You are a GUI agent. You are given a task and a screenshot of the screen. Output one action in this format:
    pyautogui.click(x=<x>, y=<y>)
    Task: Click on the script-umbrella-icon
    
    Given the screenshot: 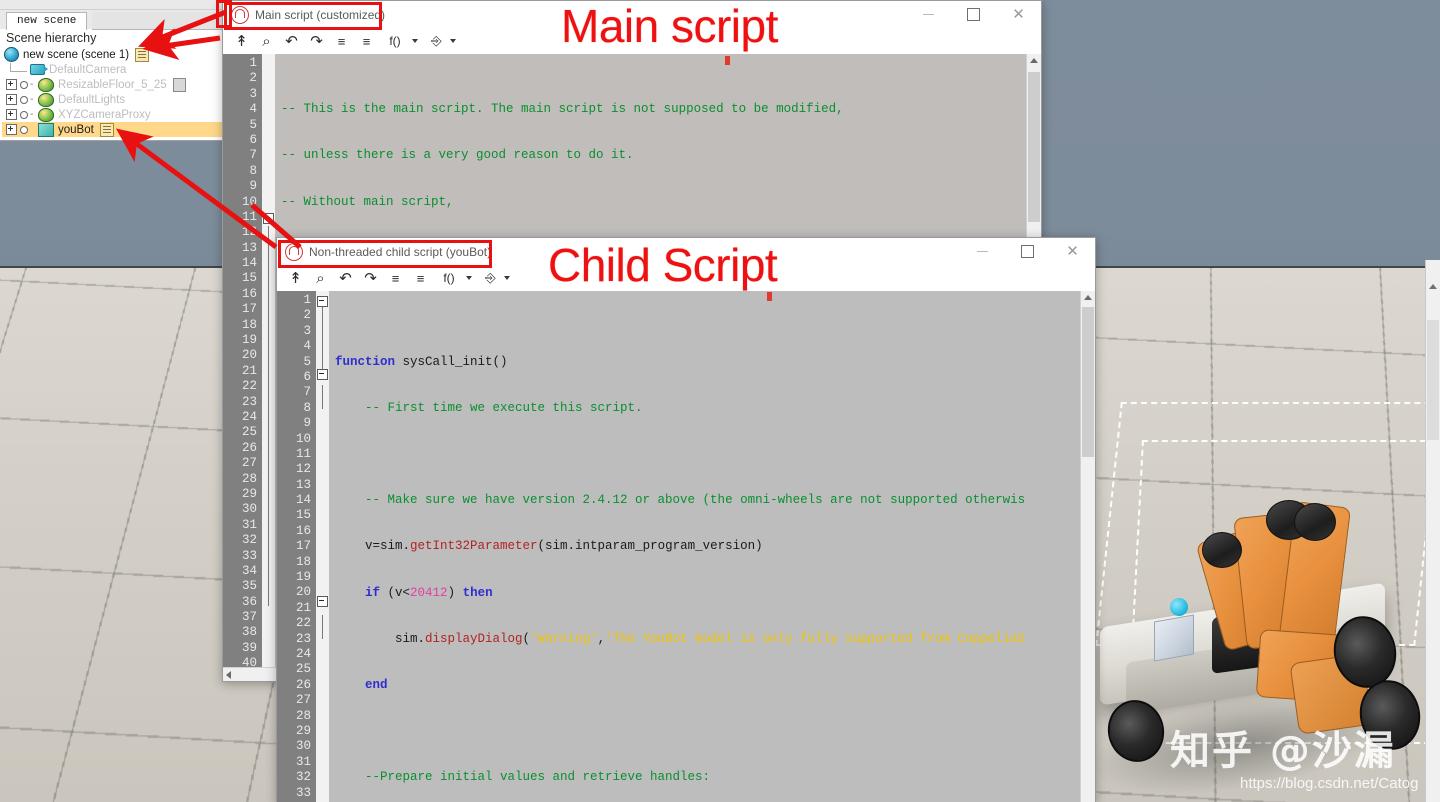 What is the action you would take?
    pyautogui.click(x=294, y=251)
    